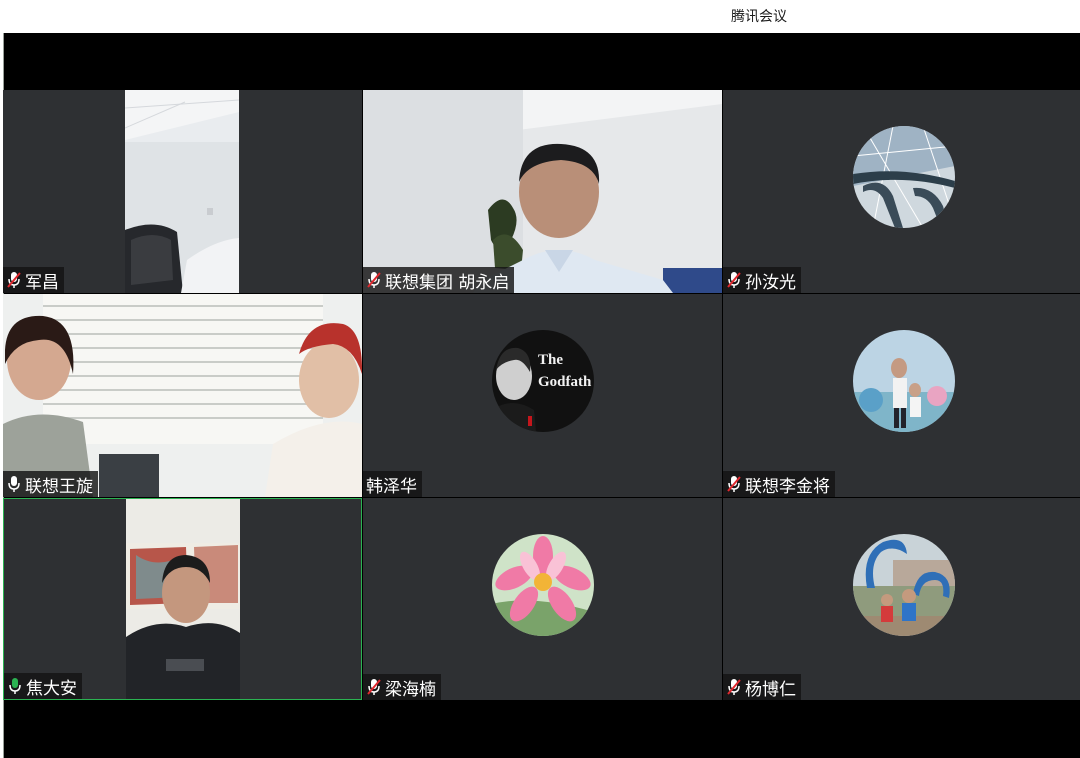  I want to click on participant-tile-8: 梁海楠, so click(542, 599).